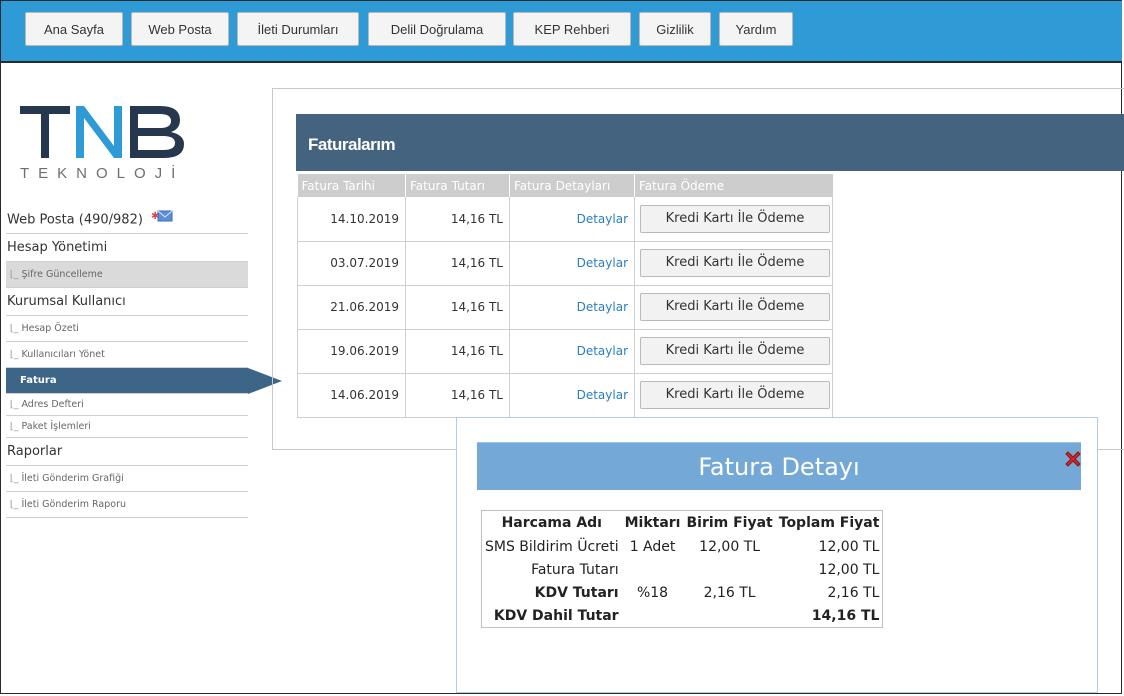  I want to click on expense-name: KDV Dahil Tutar, so click(556, 615).